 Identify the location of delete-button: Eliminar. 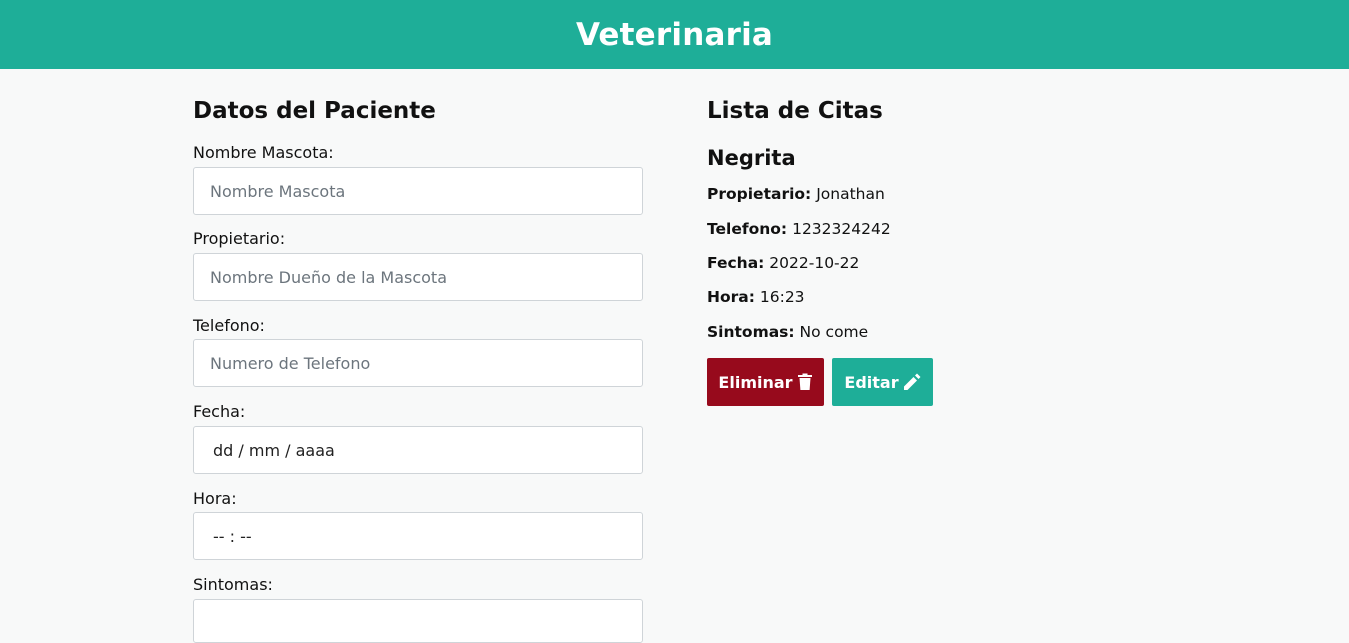
(765, 382).